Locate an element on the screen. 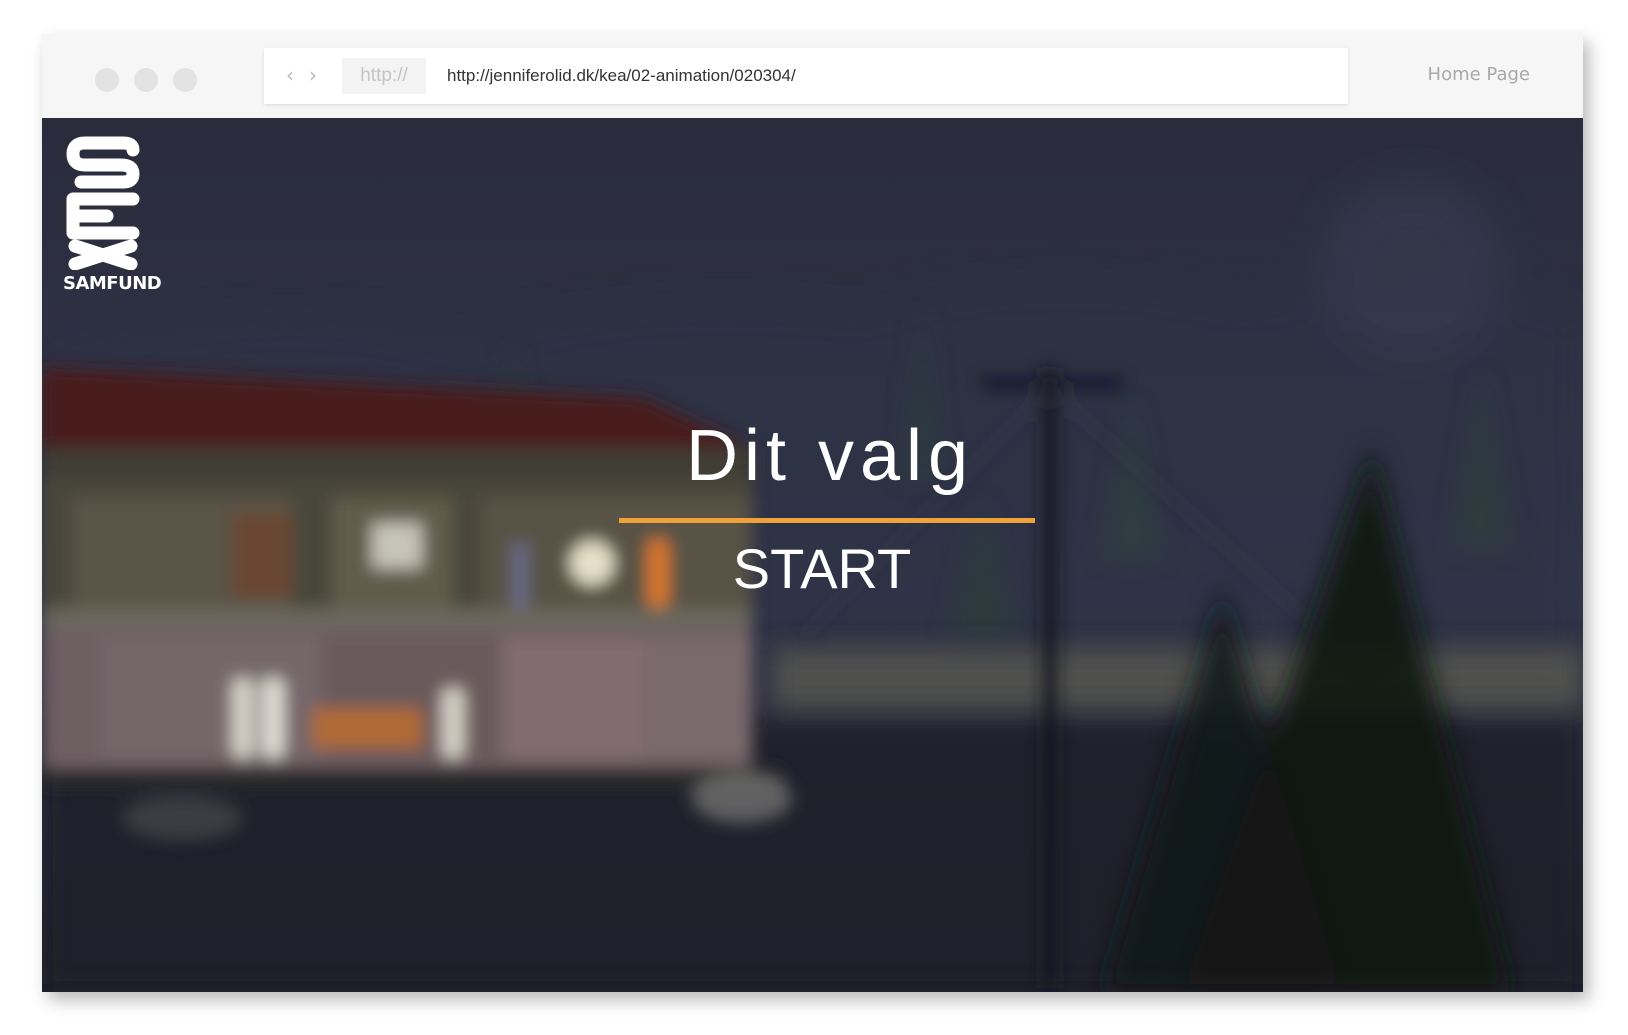 The height and width of the screenshot is (1035, 1628). start-button: START is located at coordinates (822, 569).